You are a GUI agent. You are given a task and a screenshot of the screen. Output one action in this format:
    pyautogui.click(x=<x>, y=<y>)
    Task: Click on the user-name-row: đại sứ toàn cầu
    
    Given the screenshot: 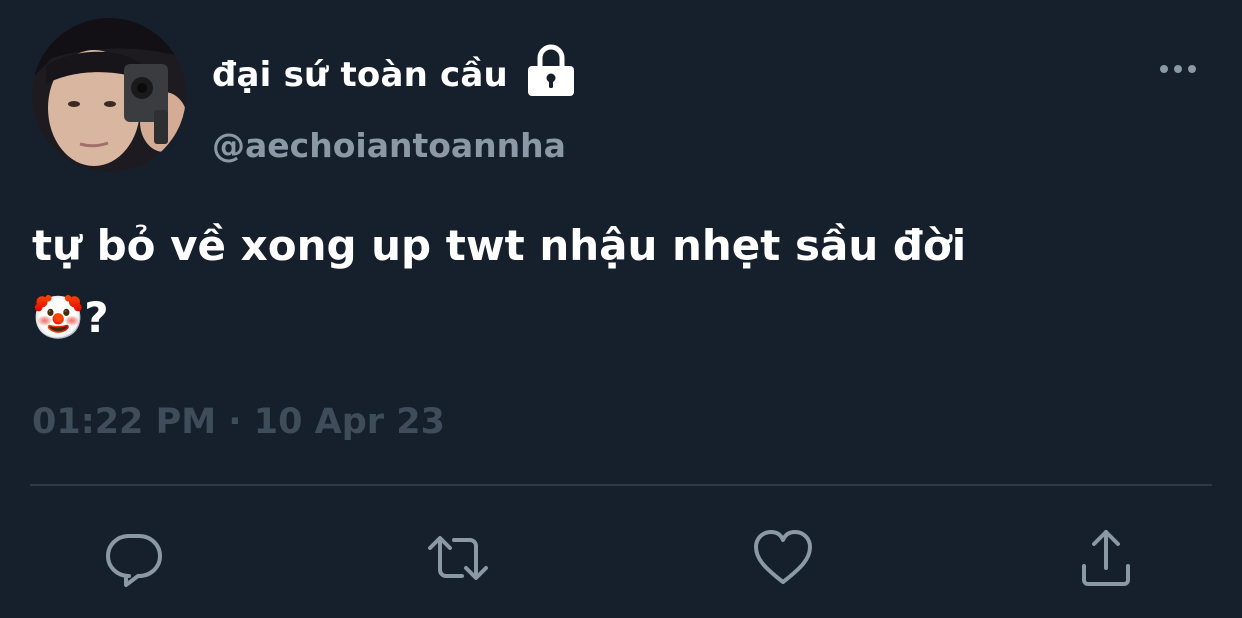 What is the action you would take?
    pyautogui.click(x=396, y=75)
    